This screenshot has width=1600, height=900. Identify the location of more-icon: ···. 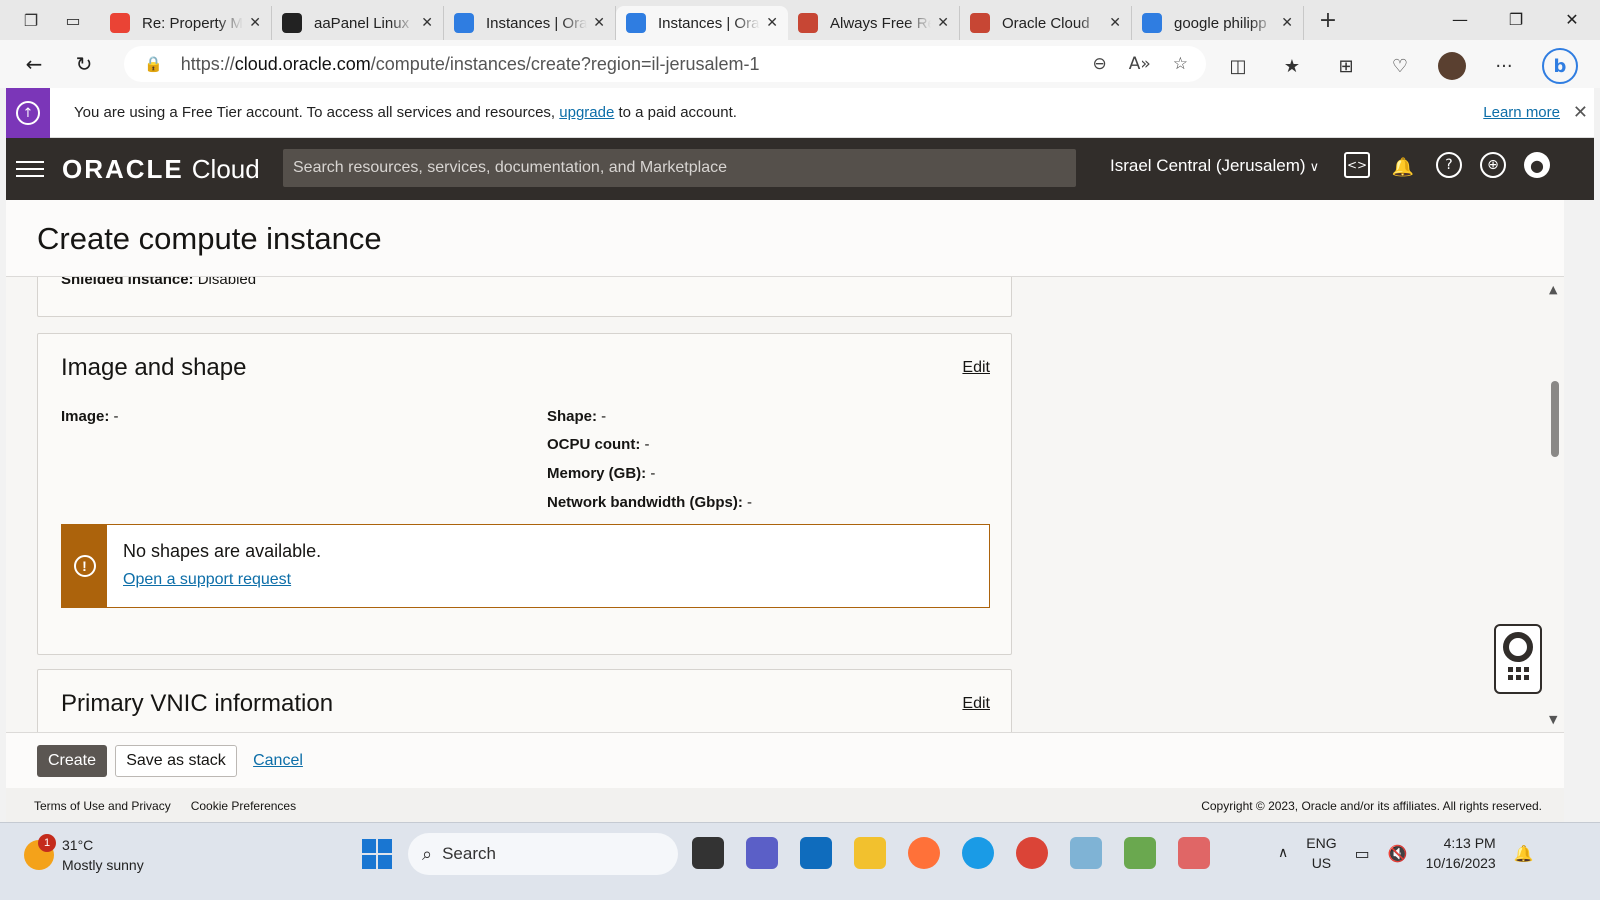
(1504, 66).